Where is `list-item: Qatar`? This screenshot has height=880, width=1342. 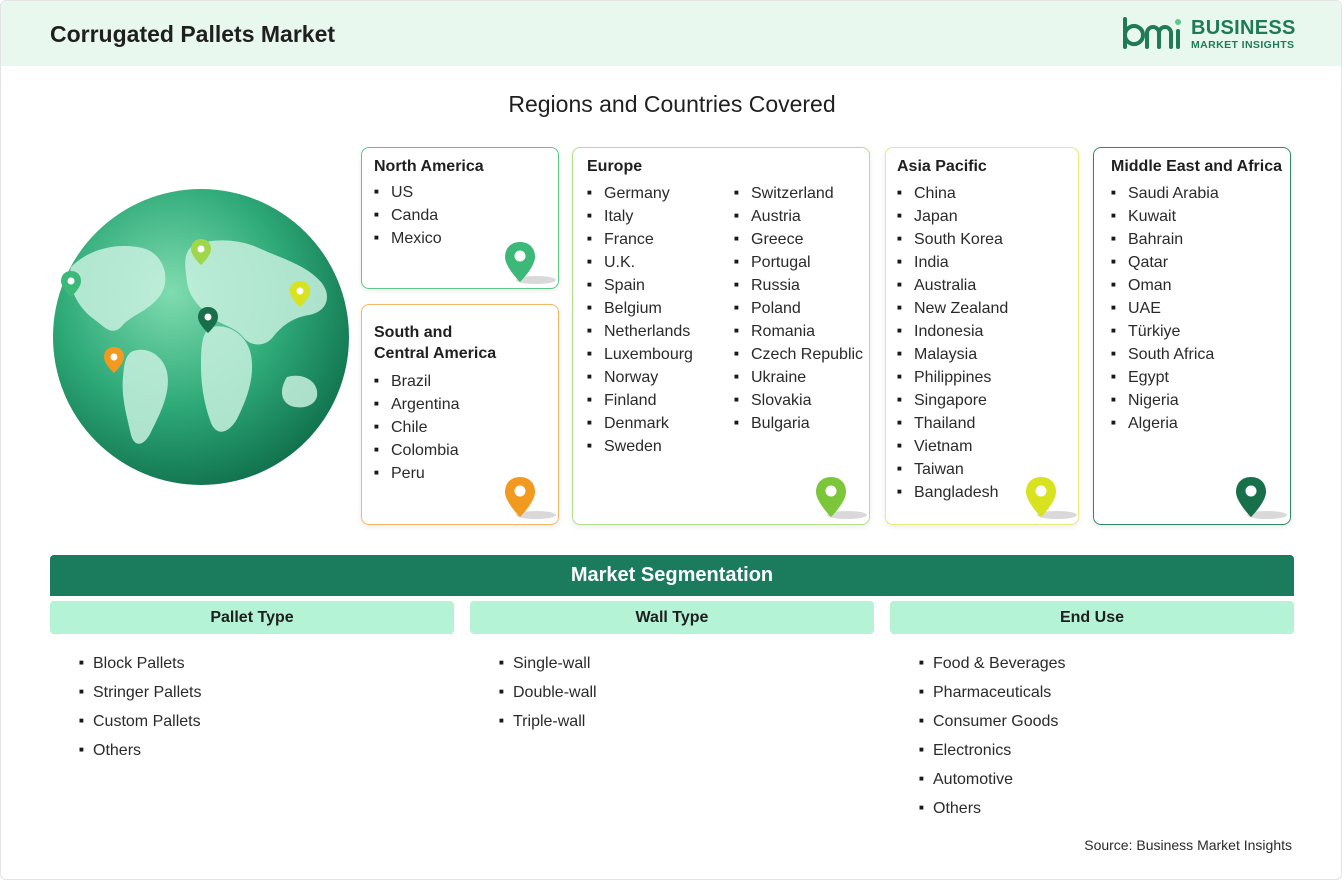
list-item: Qatar is located at coordinates (1165, 262).